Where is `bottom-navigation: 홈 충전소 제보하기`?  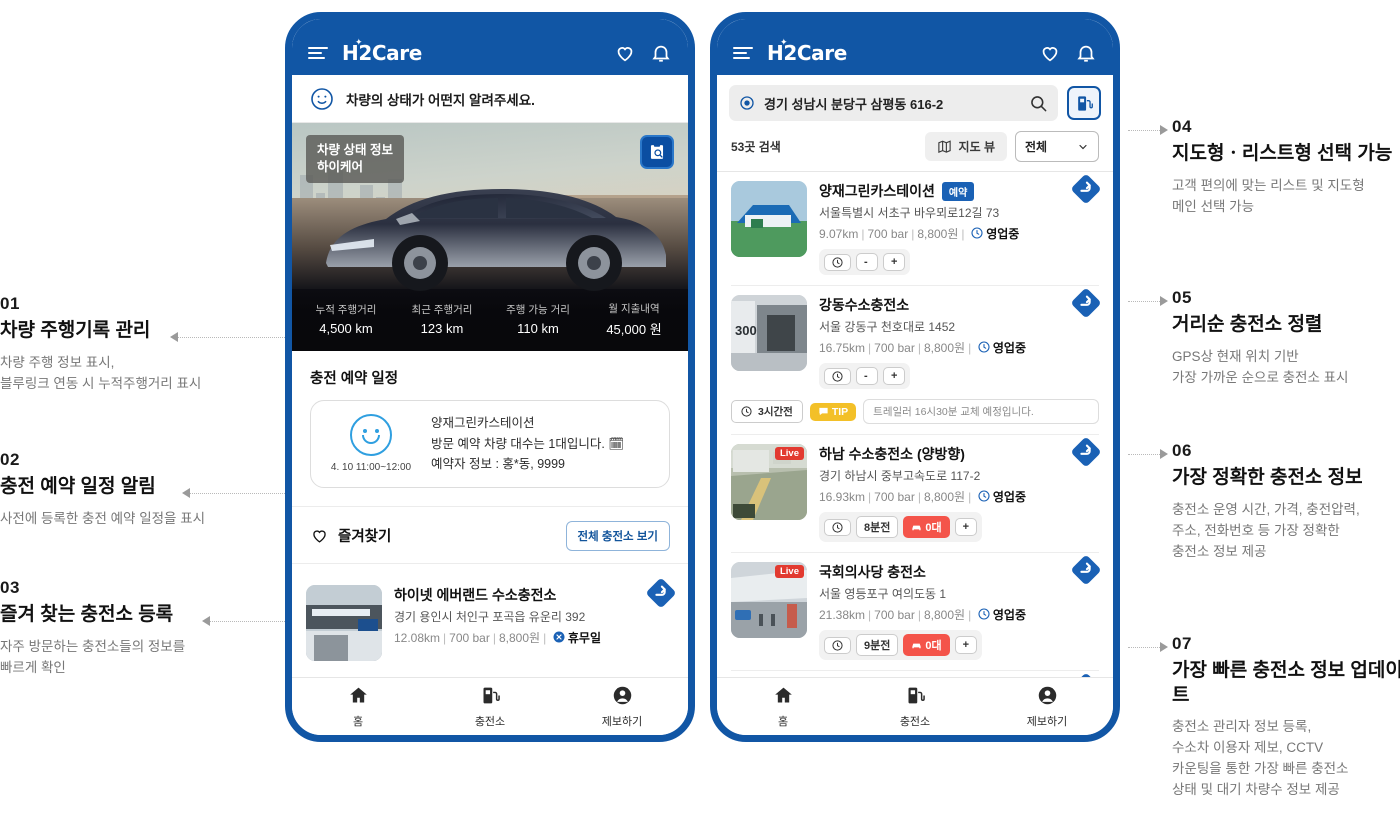
bottom-navigation: 홈 충전소 제보하기 is located at coordinates (915, 706).